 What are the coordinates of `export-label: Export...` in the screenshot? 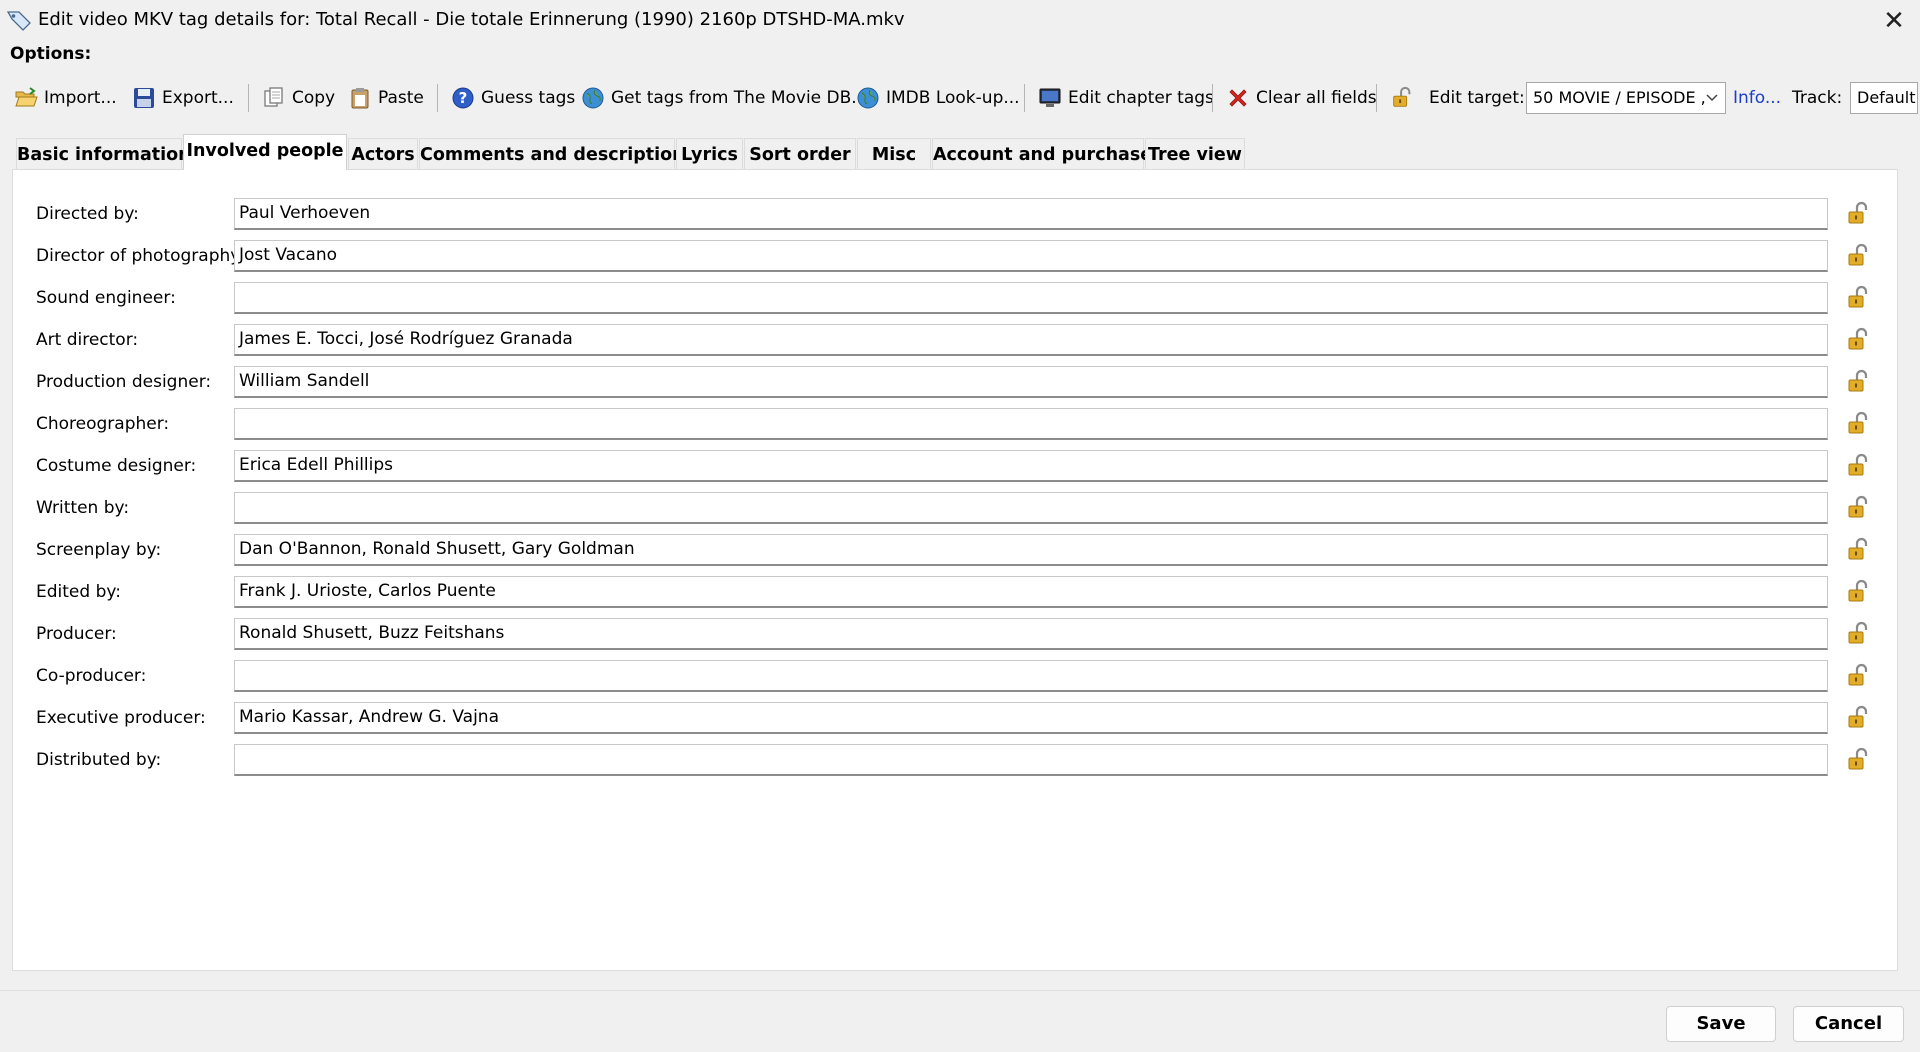 It's located at (198, 98).